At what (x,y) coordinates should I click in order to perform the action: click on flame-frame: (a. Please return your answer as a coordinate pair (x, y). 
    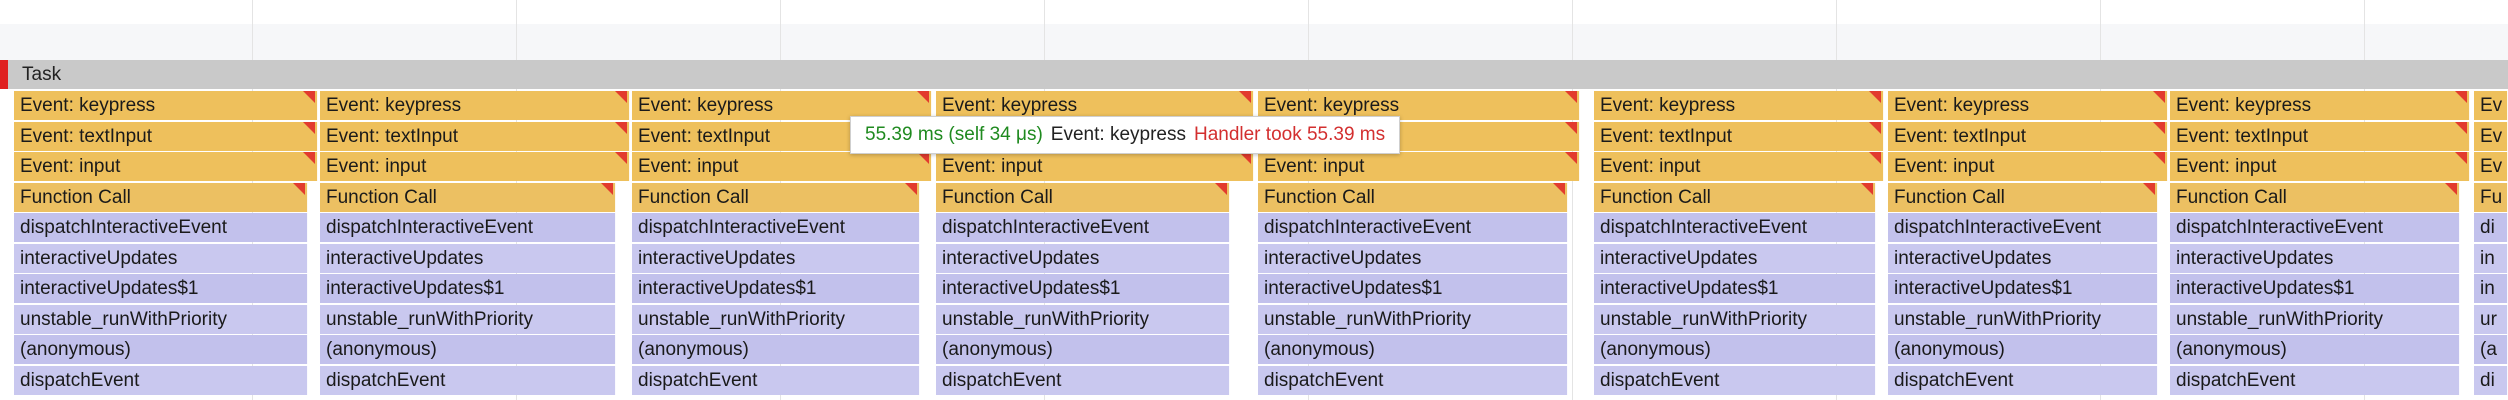
    Looking at the image, I should click on (2491, 349).